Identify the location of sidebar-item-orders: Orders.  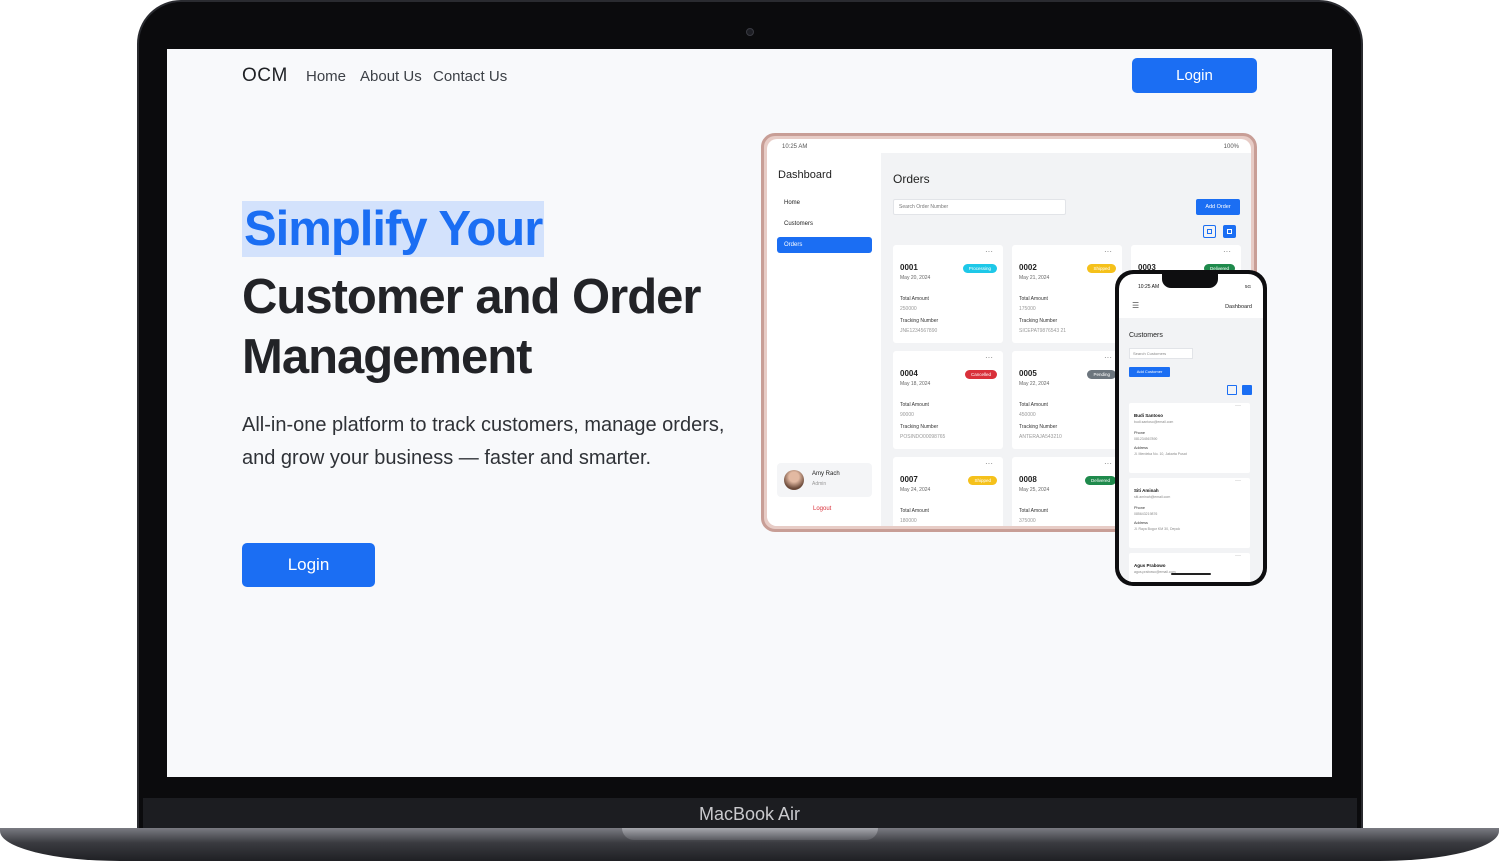
(824, 245).